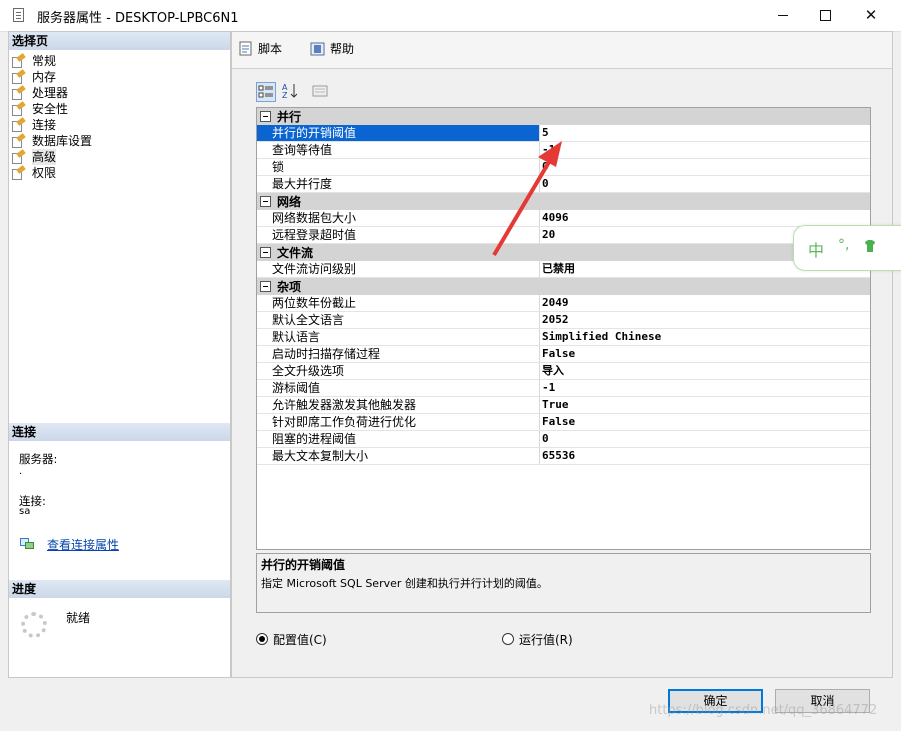 The width and height of the screenshot is (901, 731). I want to click on annotation-arrow, so click(527, 199).